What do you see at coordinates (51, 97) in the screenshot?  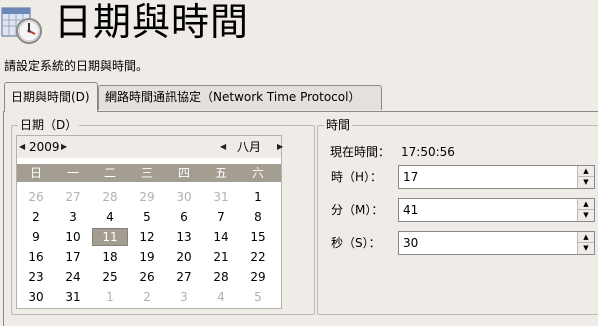 I see `tab-date-time: 日期與時間(D)` at bounding box center [51, 97].